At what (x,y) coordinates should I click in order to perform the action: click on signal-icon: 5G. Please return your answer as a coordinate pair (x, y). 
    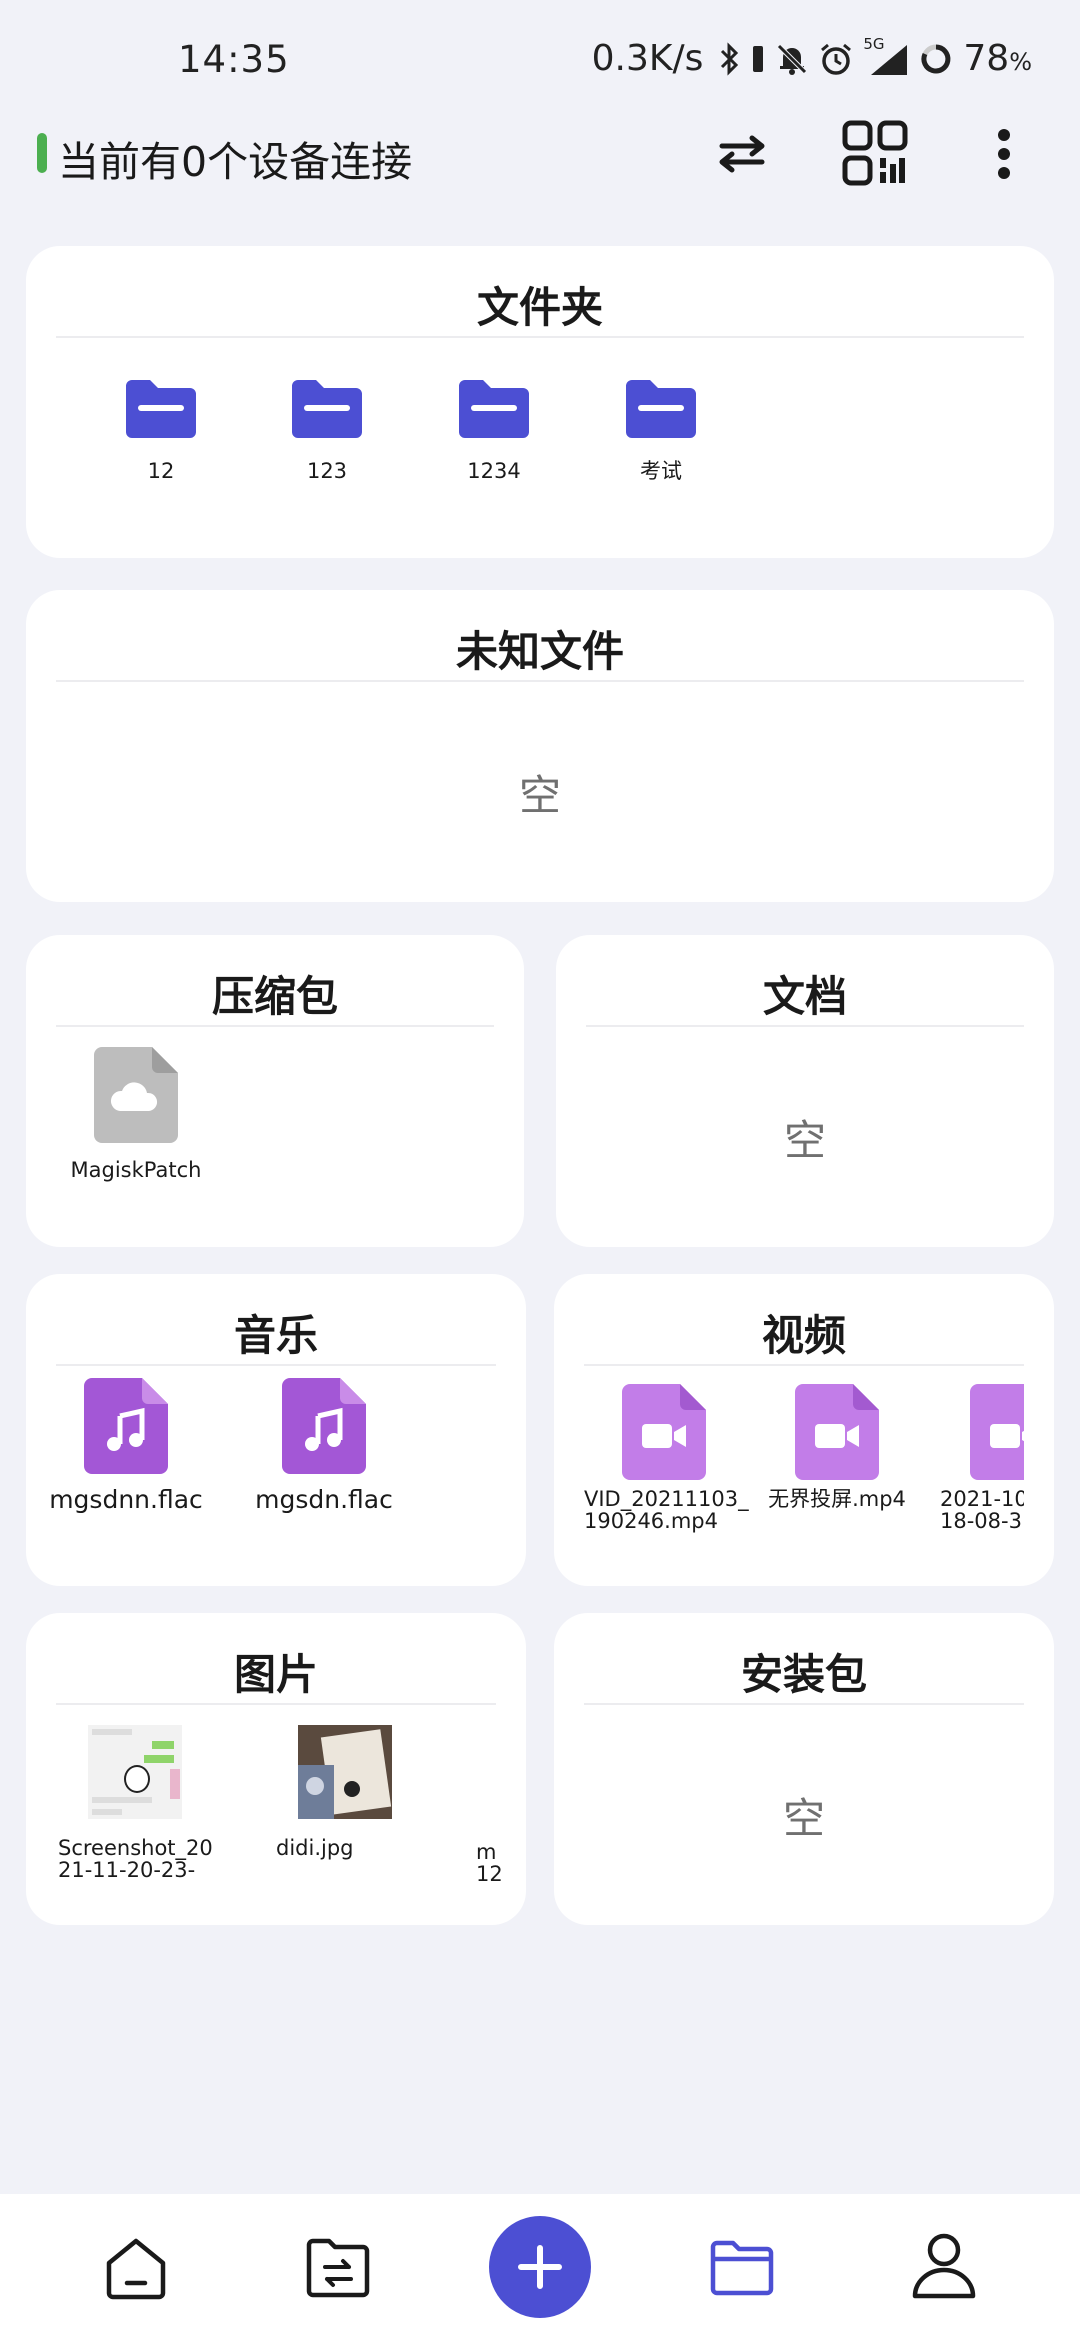
    Looking at the image, I should click on (886, 56).